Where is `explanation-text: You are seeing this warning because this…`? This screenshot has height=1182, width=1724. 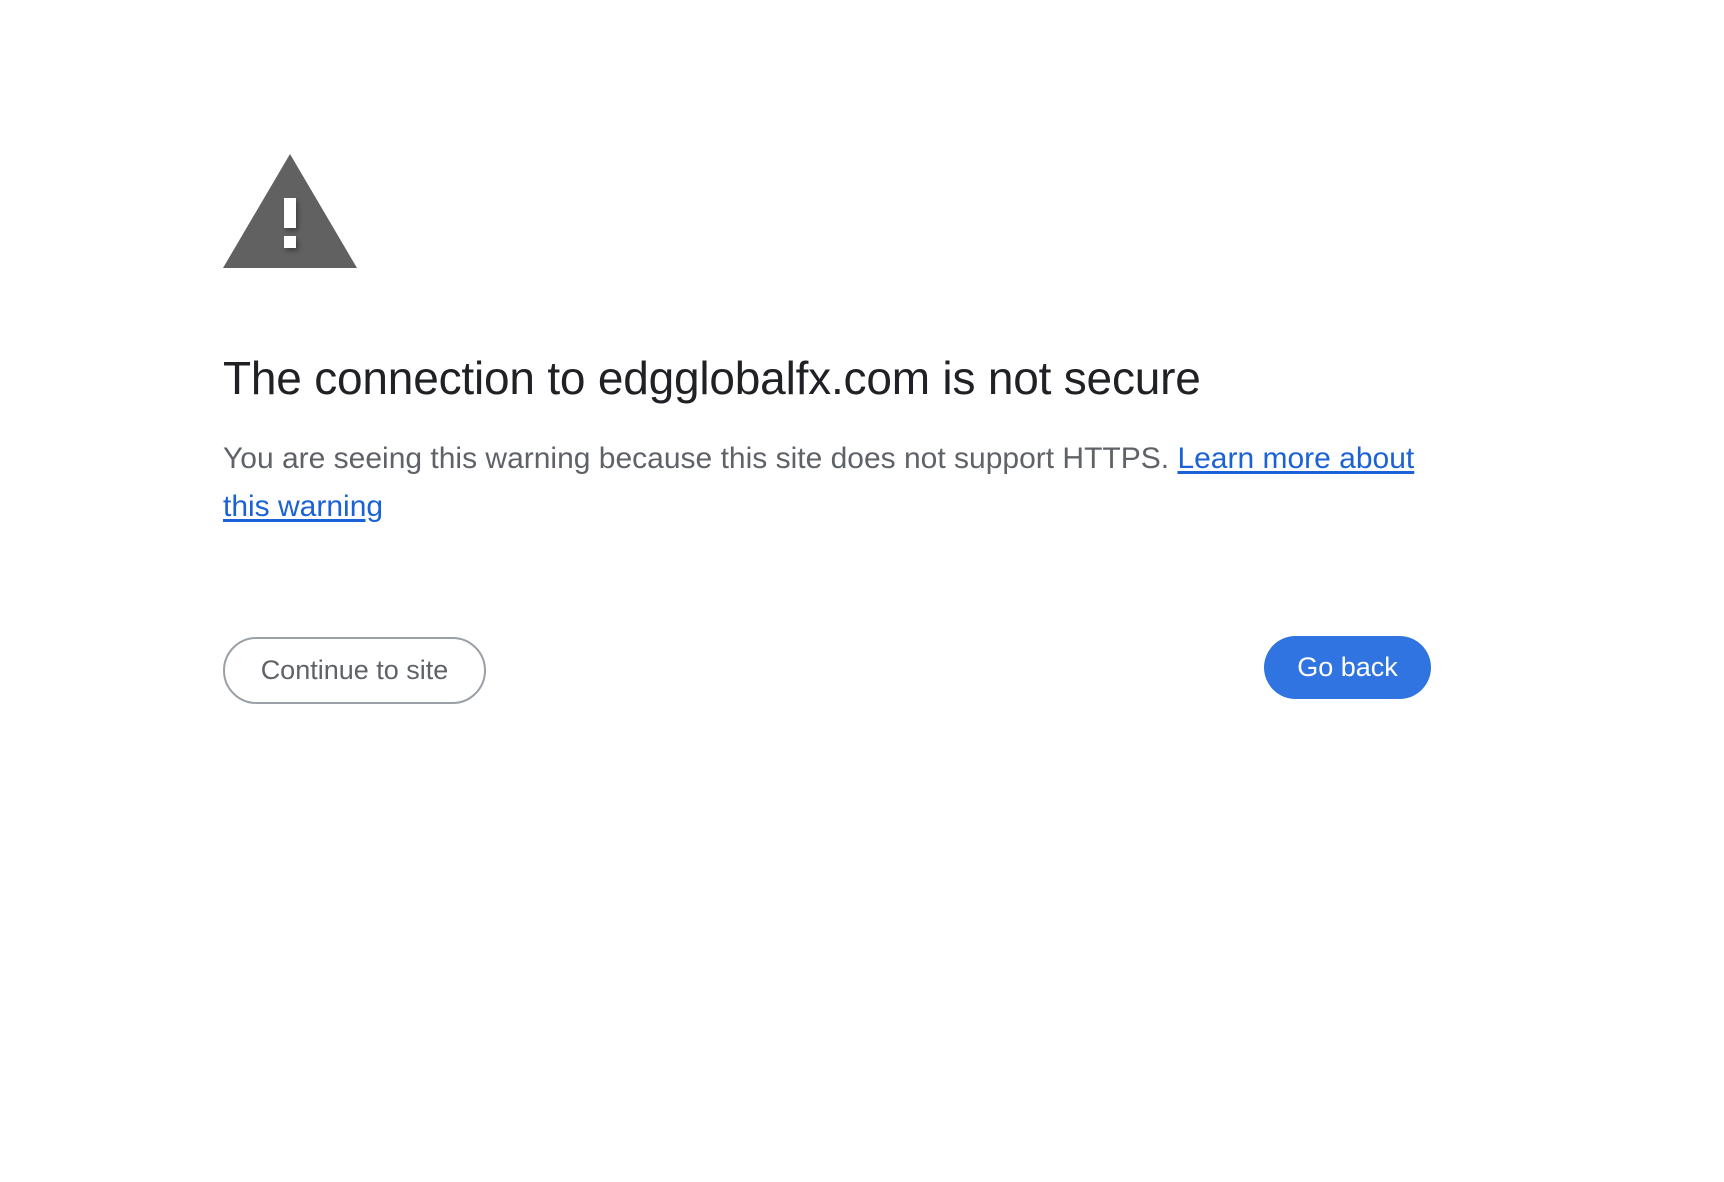 explanation-text: You are seeing this warning because this… is located at coordinates (828, 483).